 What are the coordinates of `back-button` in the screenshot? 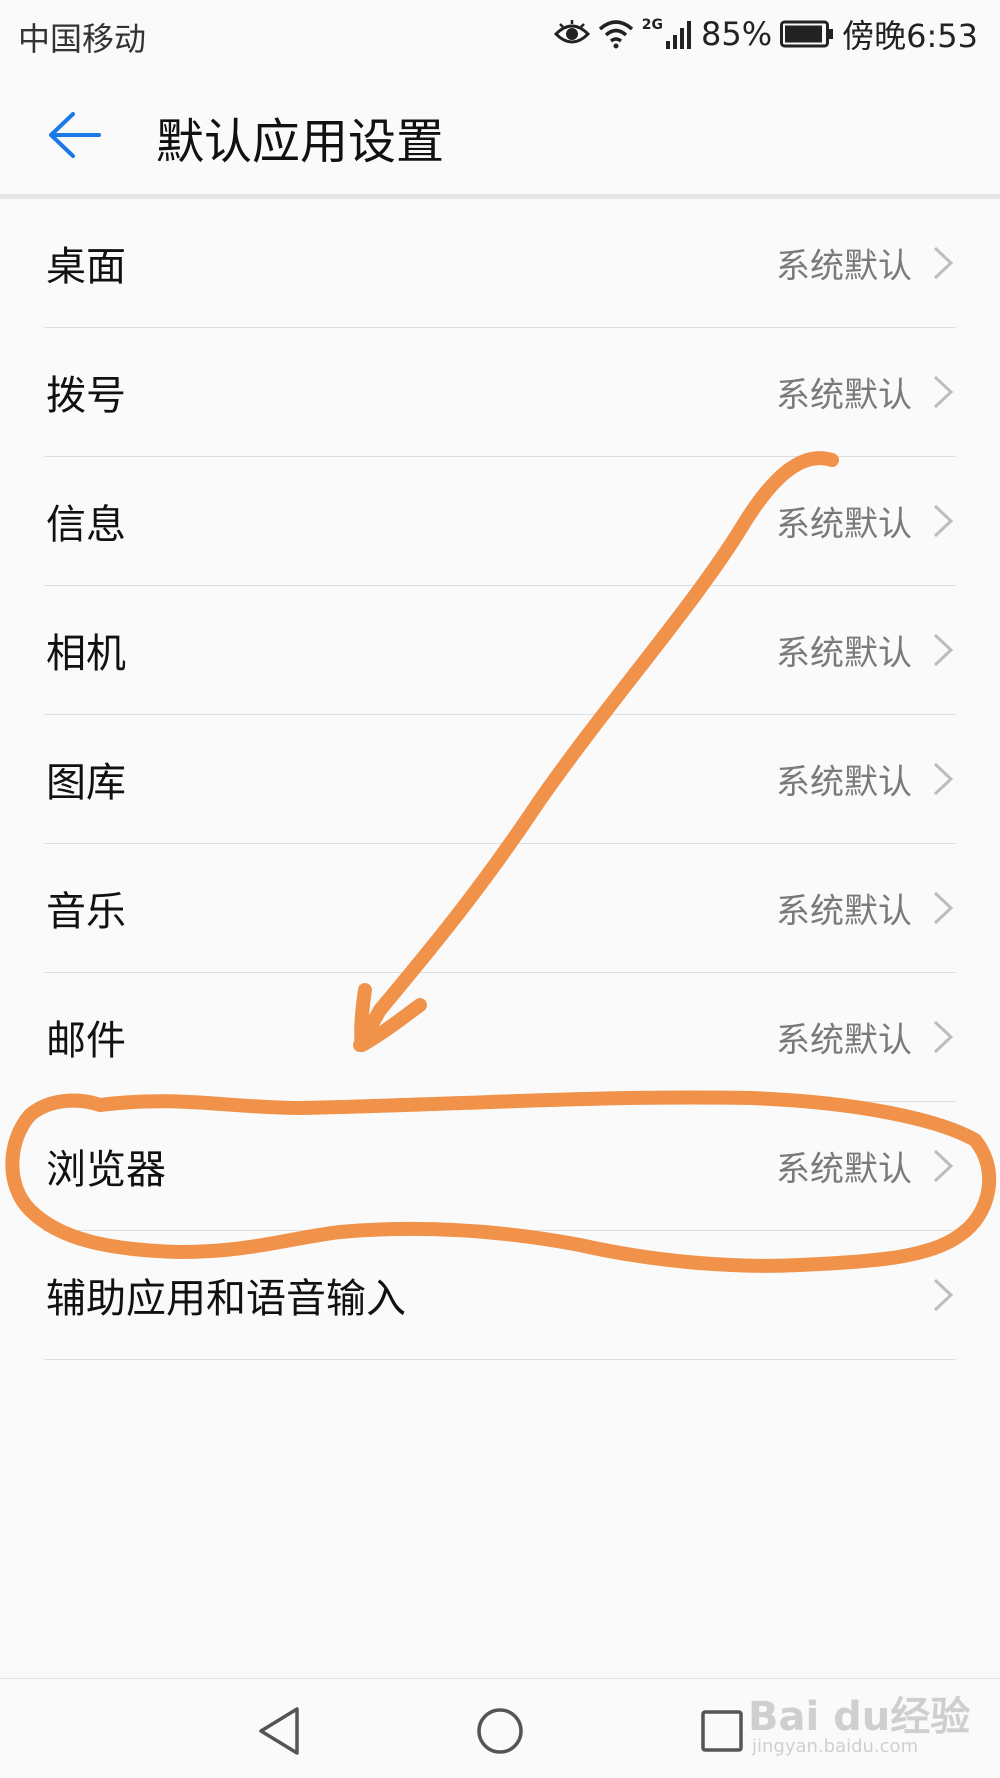 It's located at (75, 135).